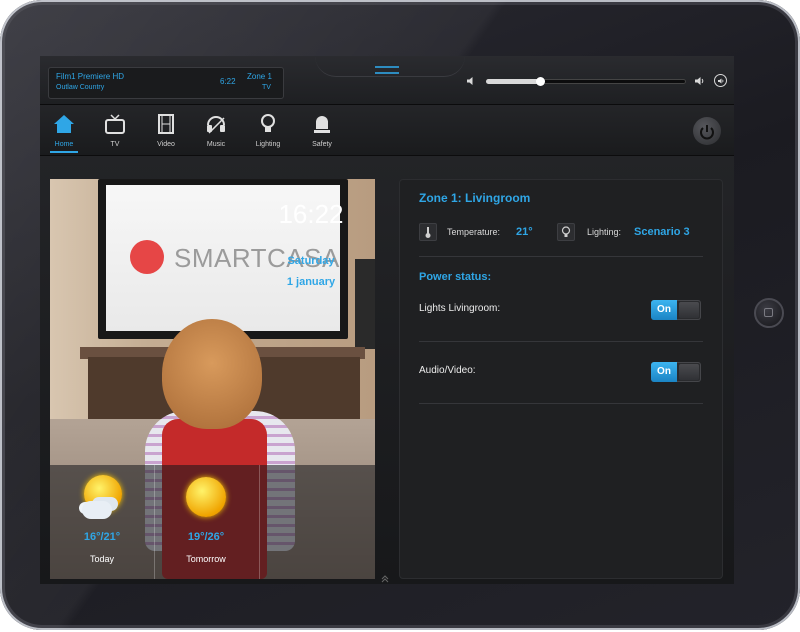 The image size is (800, 632). I want to click on nav-label-tv: TV, so click(115, 144).